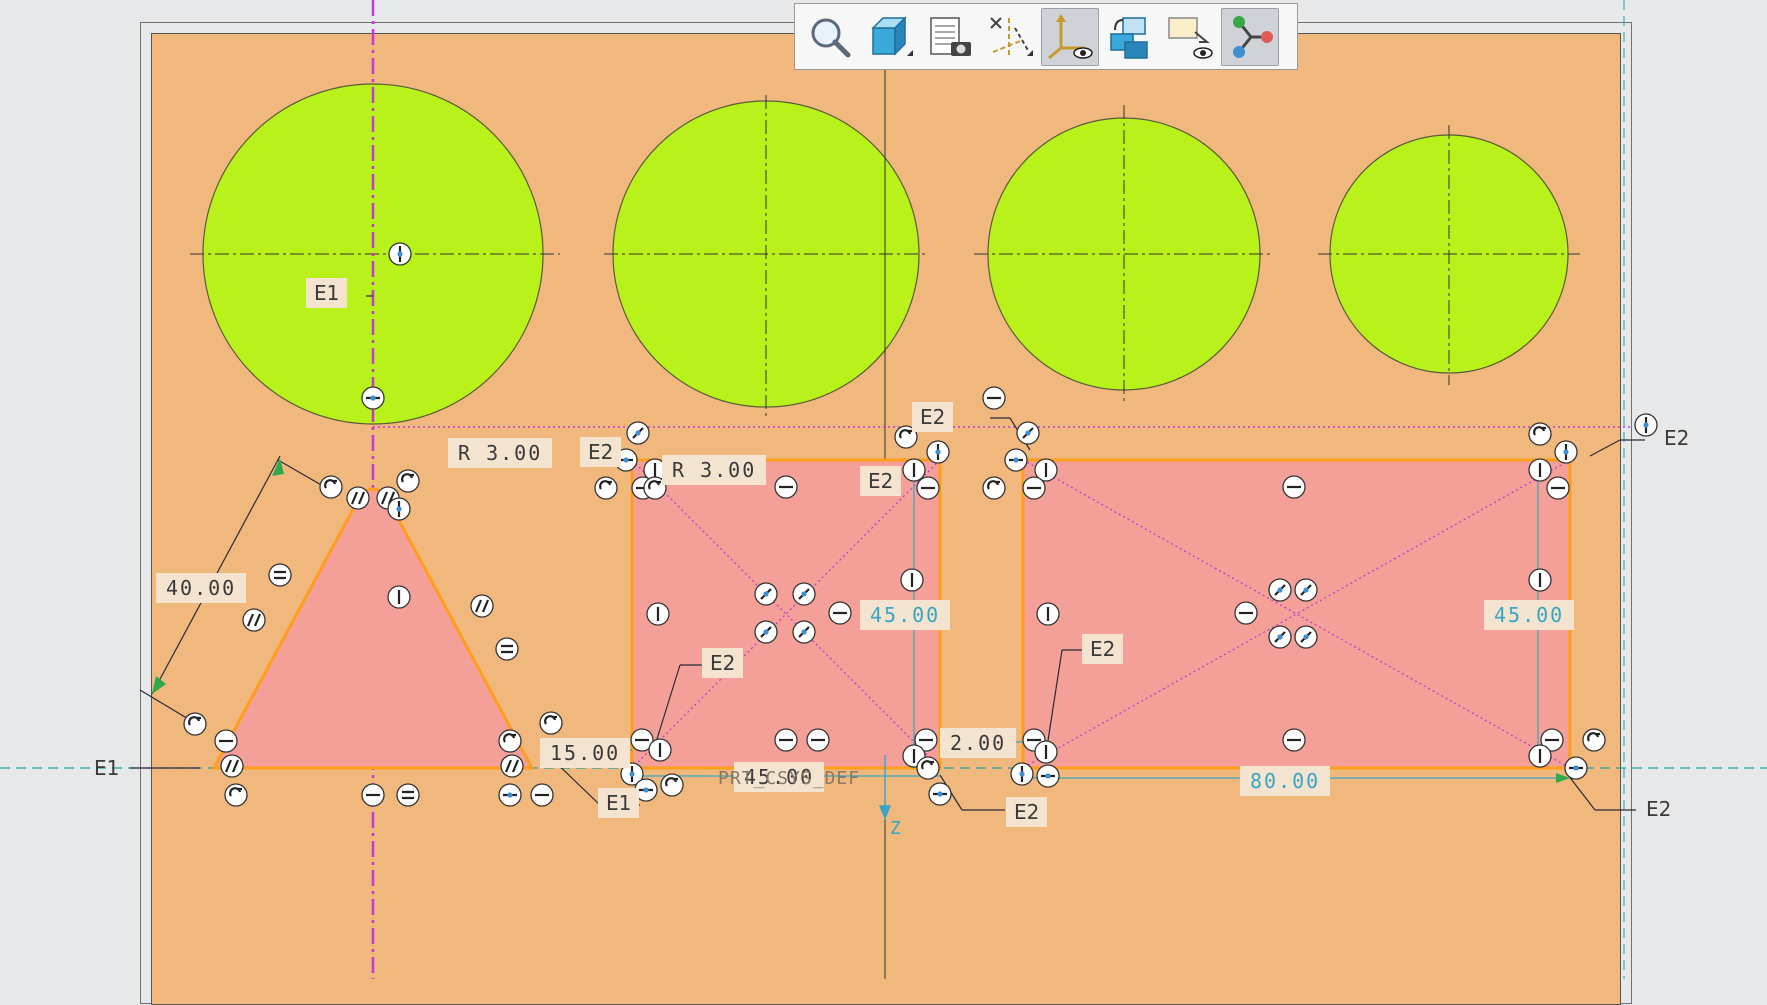 This screenshot has height=1005, width=1767. What do you see at coordinates (933, 417) in the screenshot?
I see `label-e2-b: E2` at bounding box center [933, 417].